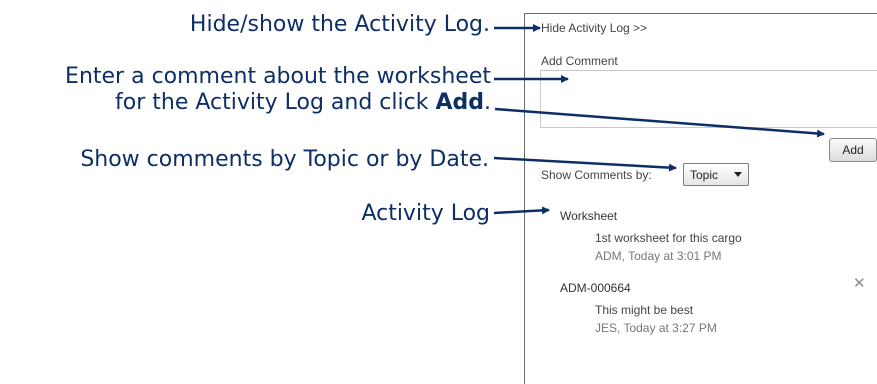  I want to click on callout-activity-log-text: Activity Log, so click(425, 213).